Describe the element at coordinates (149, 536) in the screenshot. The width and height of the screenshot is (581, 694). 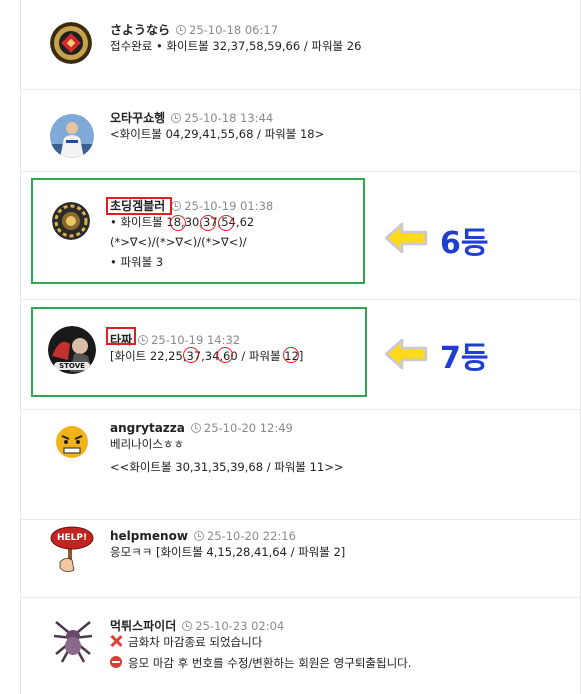
I see `comment-author: helpmenow` at that location.